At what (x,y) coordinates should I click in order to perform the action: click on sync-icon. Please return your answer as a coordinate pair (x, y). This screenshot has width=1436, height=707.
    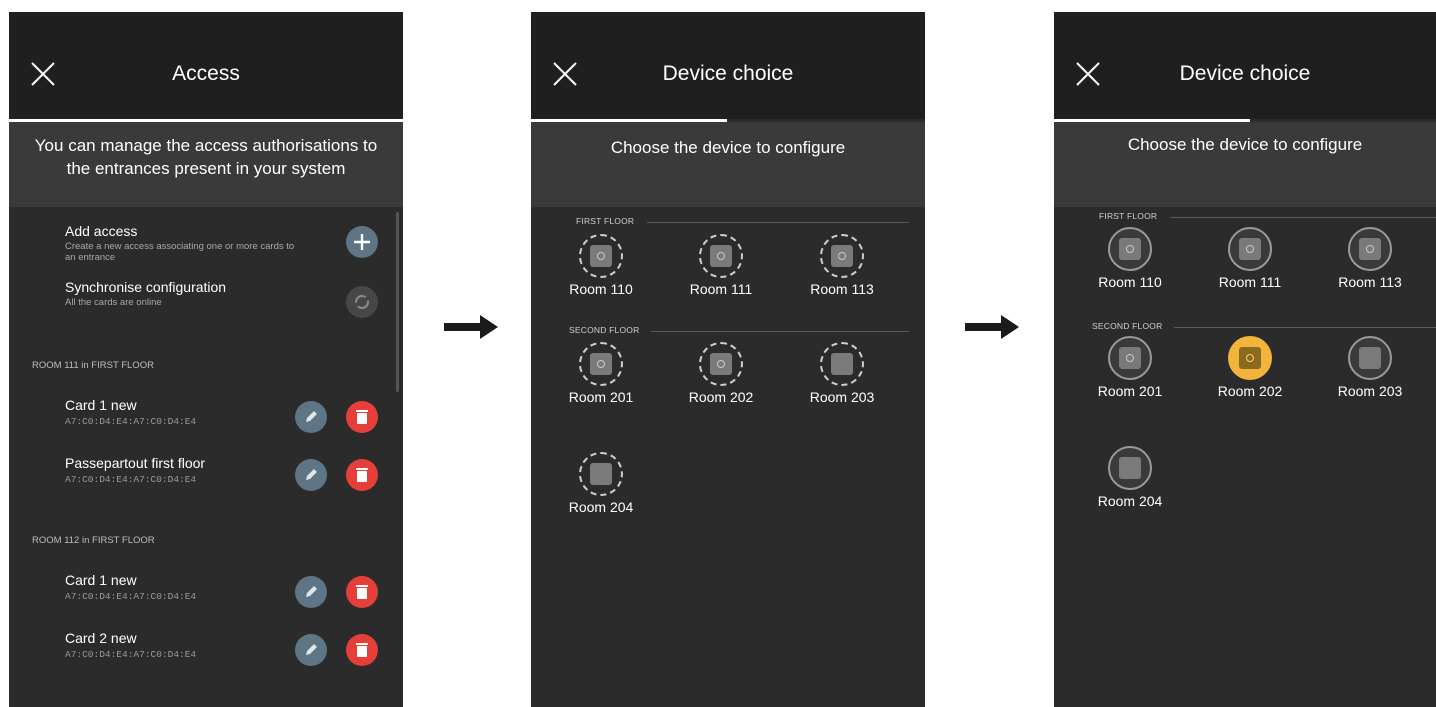
    Looking at the image, I should click on (362, 302).